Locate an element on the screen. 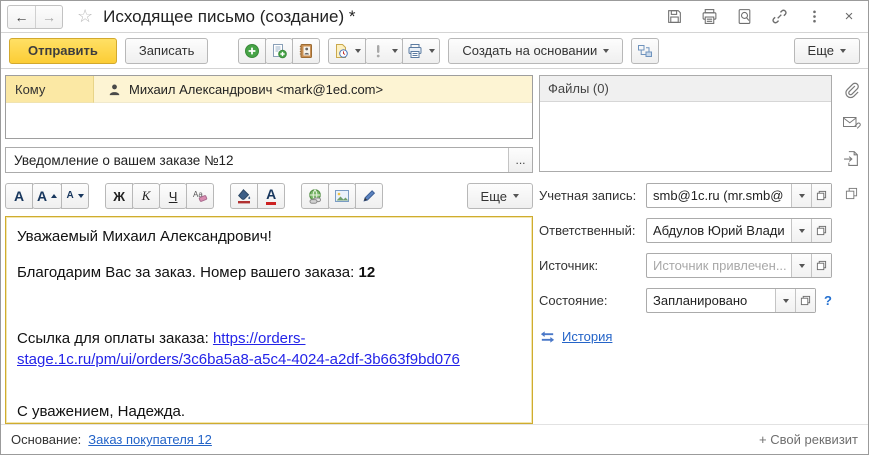  forward-arrow-icon: → is located at coordinates (49, 16).